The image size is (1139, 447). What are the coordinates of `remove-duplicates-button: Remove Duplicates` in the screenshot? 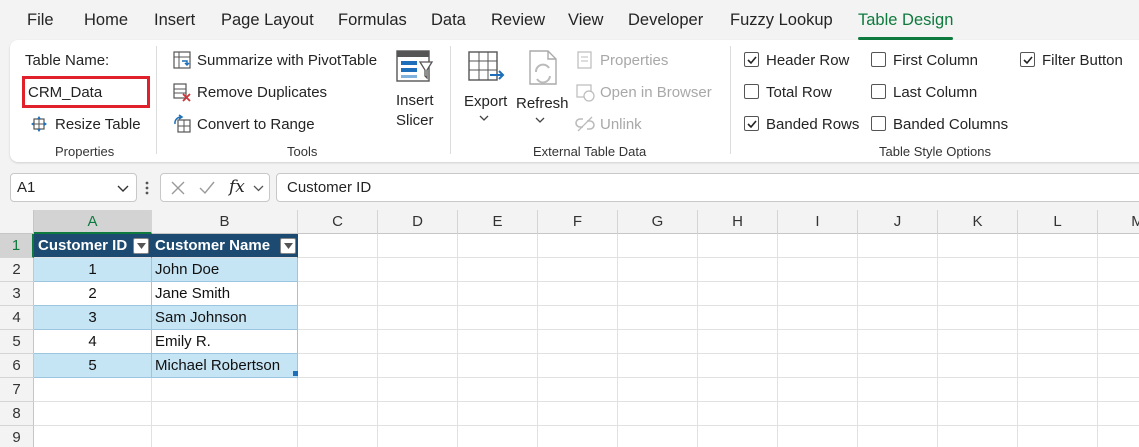 It's located at (262, 93).